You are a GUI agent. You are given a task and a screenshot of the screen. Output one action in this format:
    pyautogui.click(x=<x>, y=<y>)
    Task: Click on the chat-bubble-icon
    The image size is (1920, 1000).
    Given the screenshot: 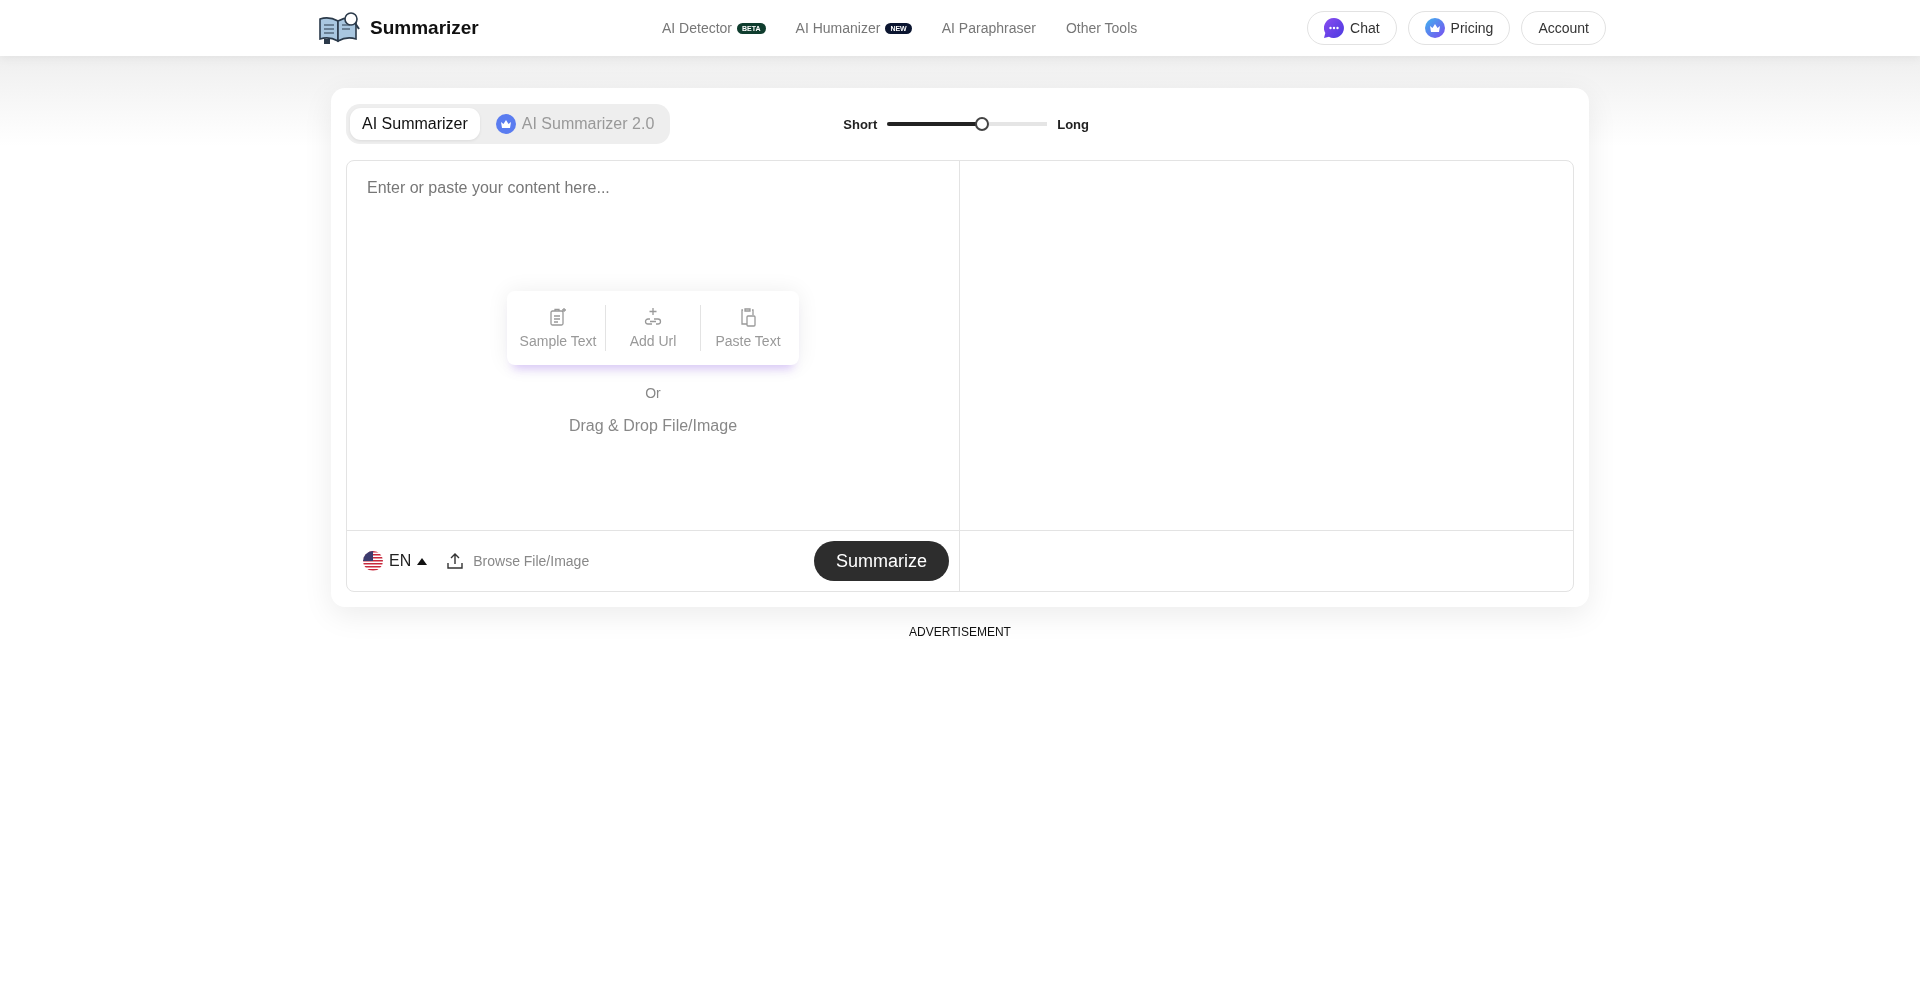 What is the action you would take?
    pyautogui.click(x=1334, y=28)
    